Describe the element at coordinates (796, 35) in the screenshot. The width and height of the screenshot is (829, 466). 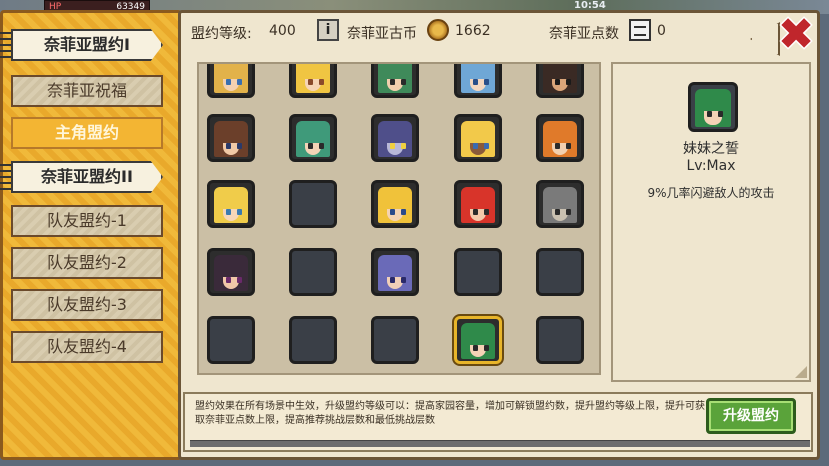
I see `close-icon: ✖` at that location.